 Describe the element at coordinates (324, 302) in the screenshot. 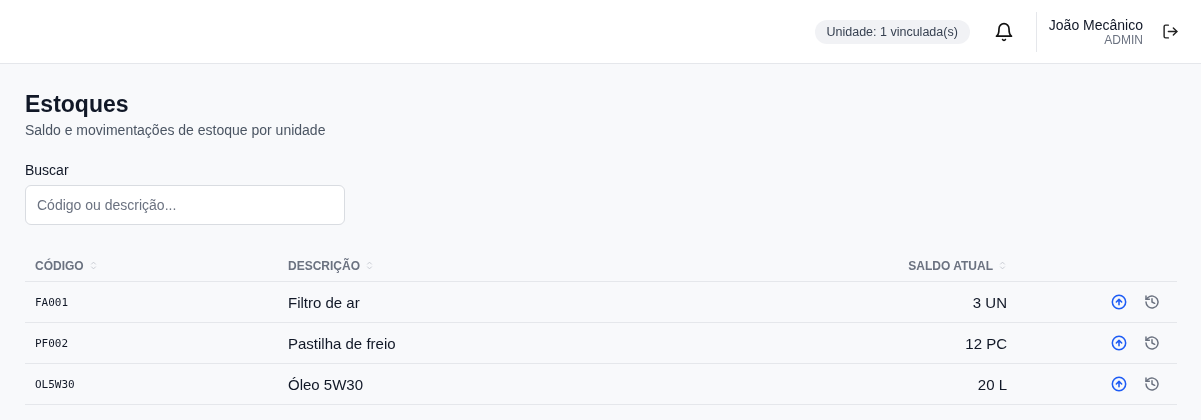

I see `item-description: Filtro de ar` at that location.